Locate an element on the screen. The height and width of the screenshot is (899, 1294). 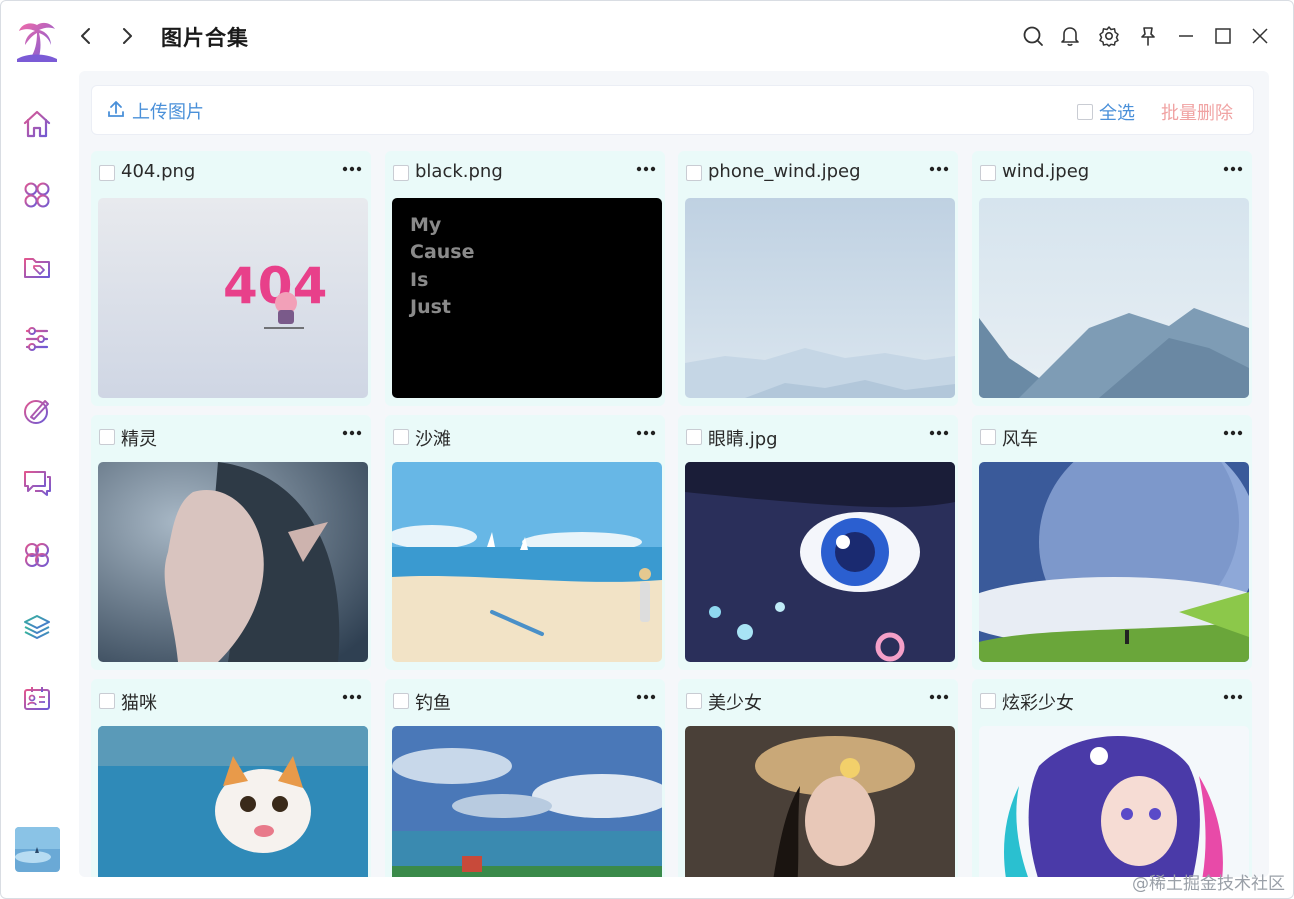
image-card: 猫咪 is located at coordinates (231, 778).